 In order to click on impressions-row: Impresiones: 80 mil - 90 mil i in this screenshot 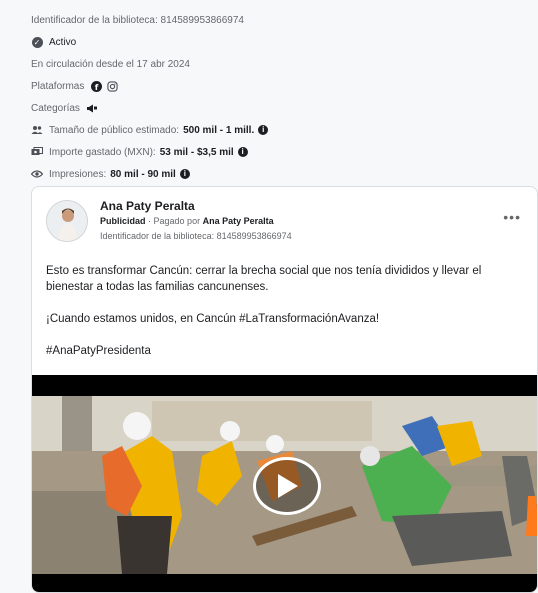, I will do `click(281, 174)`.